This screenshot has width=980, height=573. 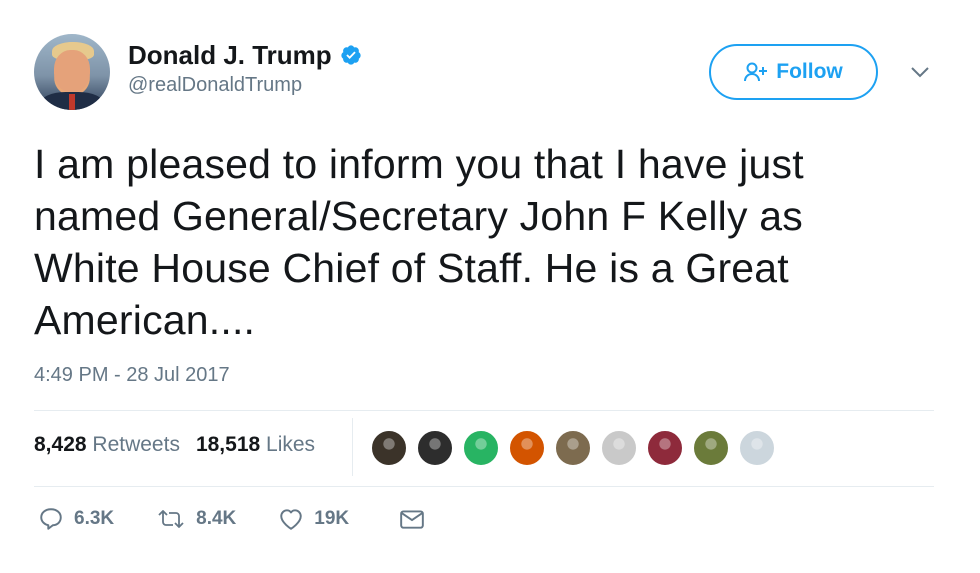 I want to click on retweets-count: 8,428, so click(x=60, y=444).